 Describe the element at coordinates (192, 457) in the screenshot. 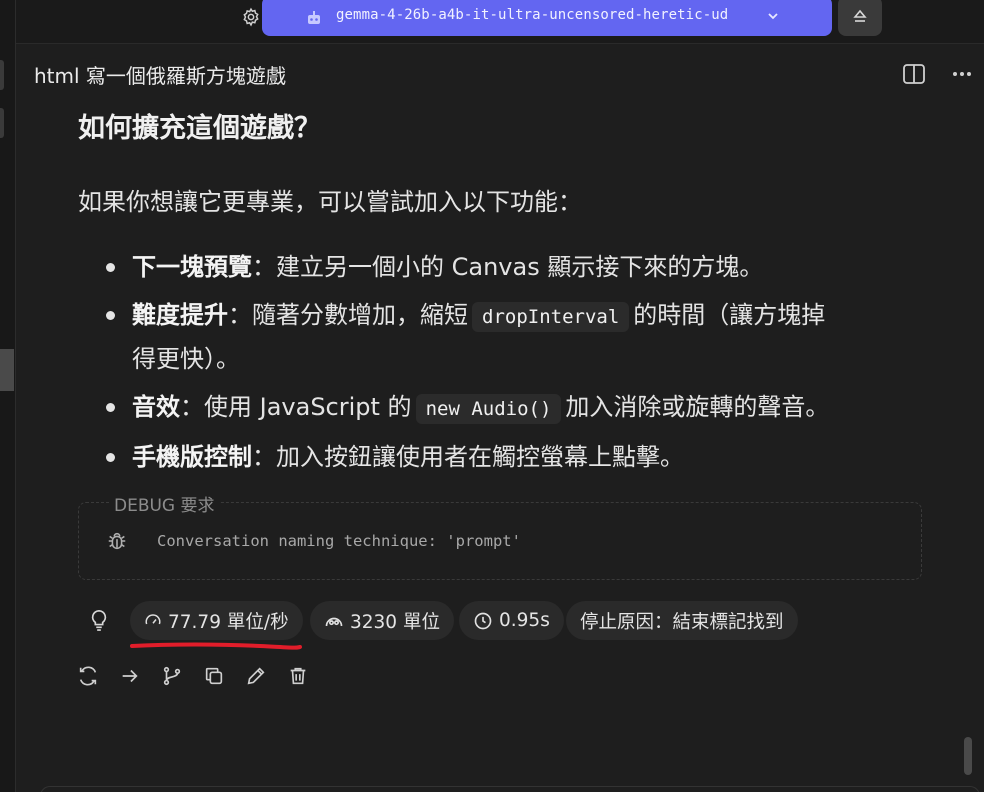

I see `list-item-title: 手機版控制` at that location.